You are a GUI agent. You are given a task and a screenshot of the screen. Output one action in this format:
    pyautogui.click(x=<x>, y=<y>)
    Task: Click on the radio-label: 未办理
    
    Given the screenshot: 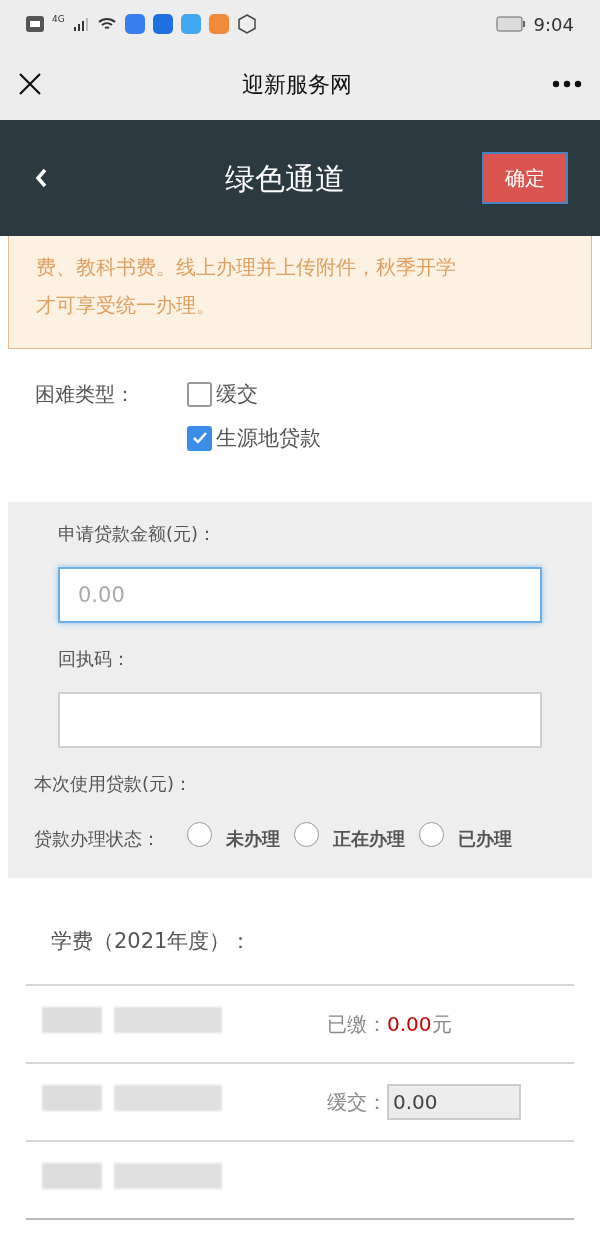 What is the action you would take?
    pyautogui.click(x=253, y=839)
    